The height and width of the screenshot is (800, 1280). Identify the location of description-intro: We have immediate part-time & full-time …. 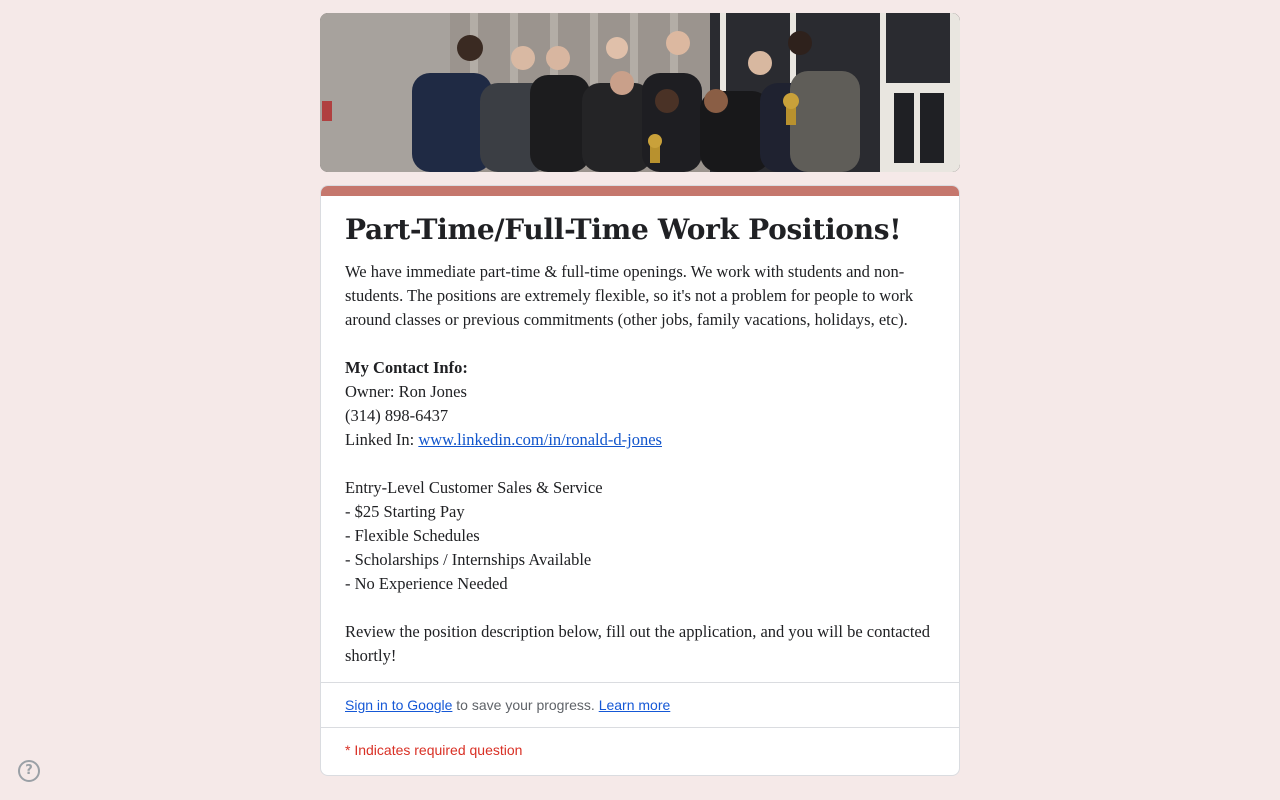
(629, 295).